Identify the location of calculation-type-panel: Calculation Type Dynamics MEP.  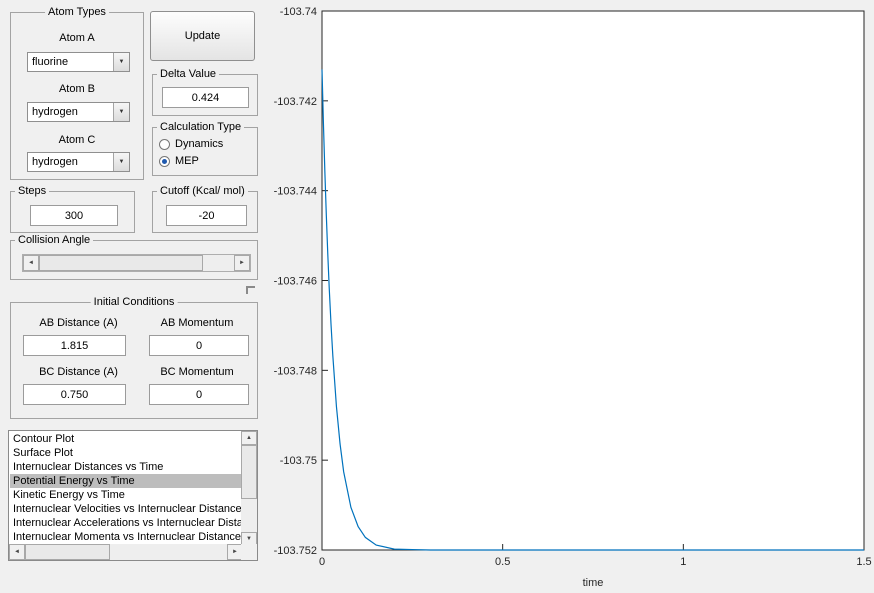
(205, 148).